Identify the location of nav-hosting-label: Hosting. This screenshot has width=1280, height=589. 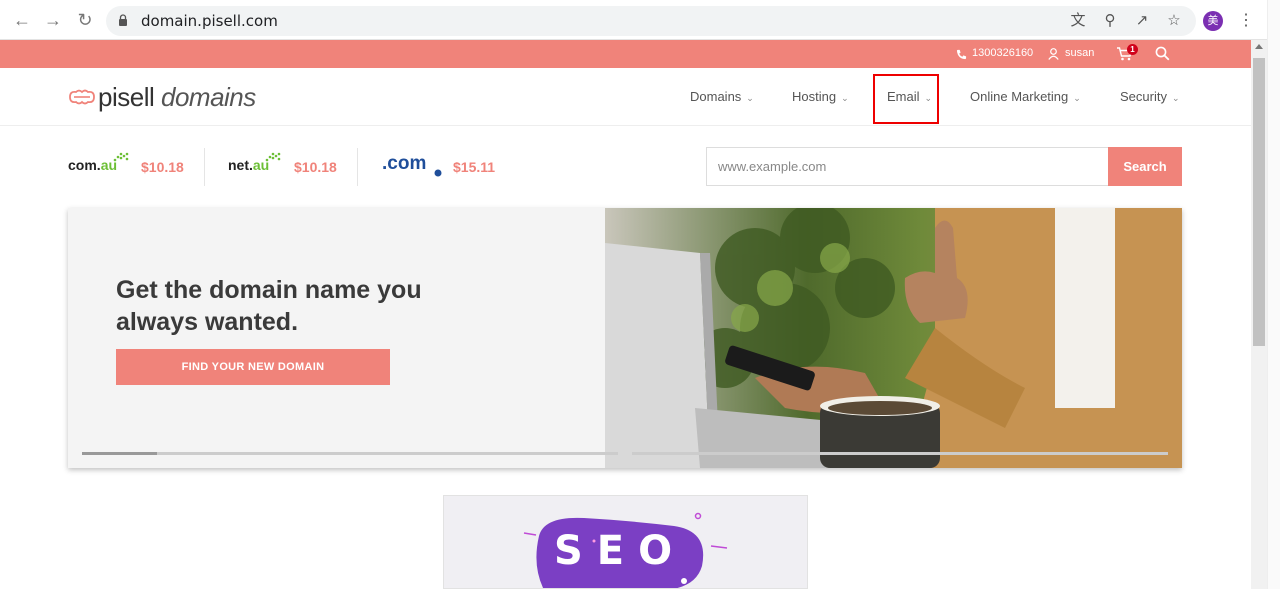
(814, 96).